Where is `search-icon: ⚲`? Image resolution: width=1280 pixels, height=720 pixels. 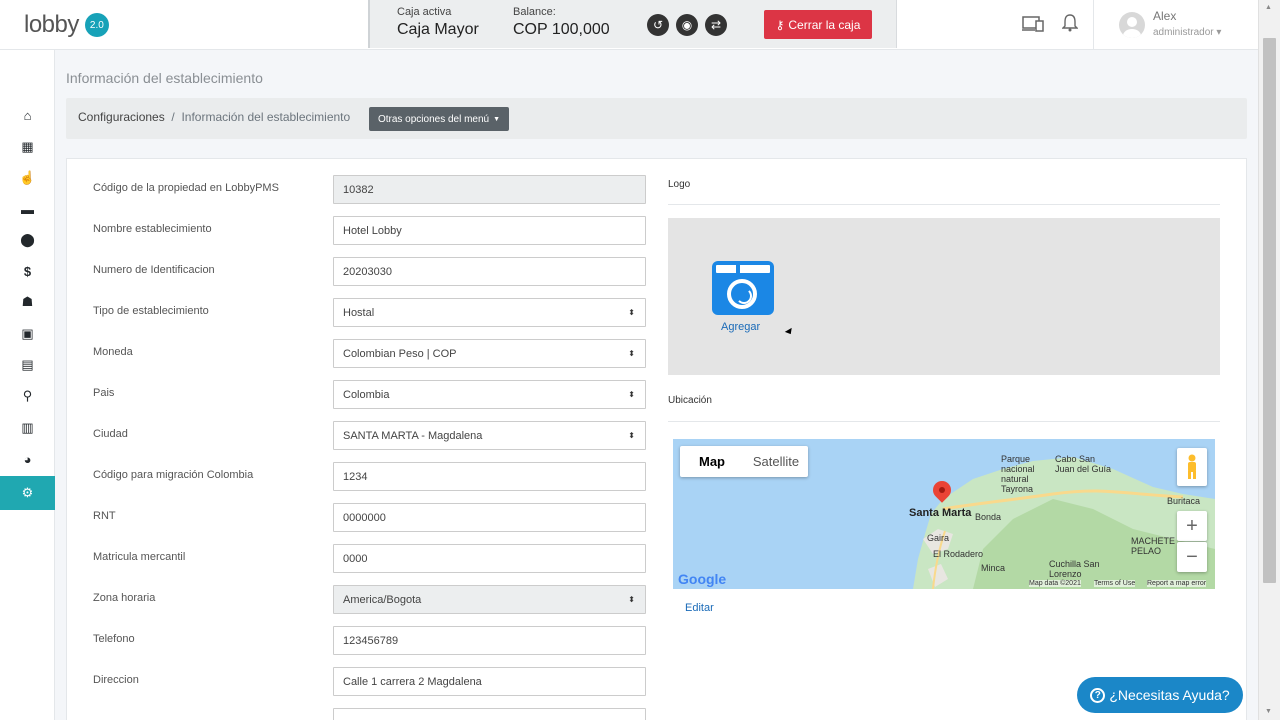
search-icon: ⚲ is located at coordinates (27, 395).